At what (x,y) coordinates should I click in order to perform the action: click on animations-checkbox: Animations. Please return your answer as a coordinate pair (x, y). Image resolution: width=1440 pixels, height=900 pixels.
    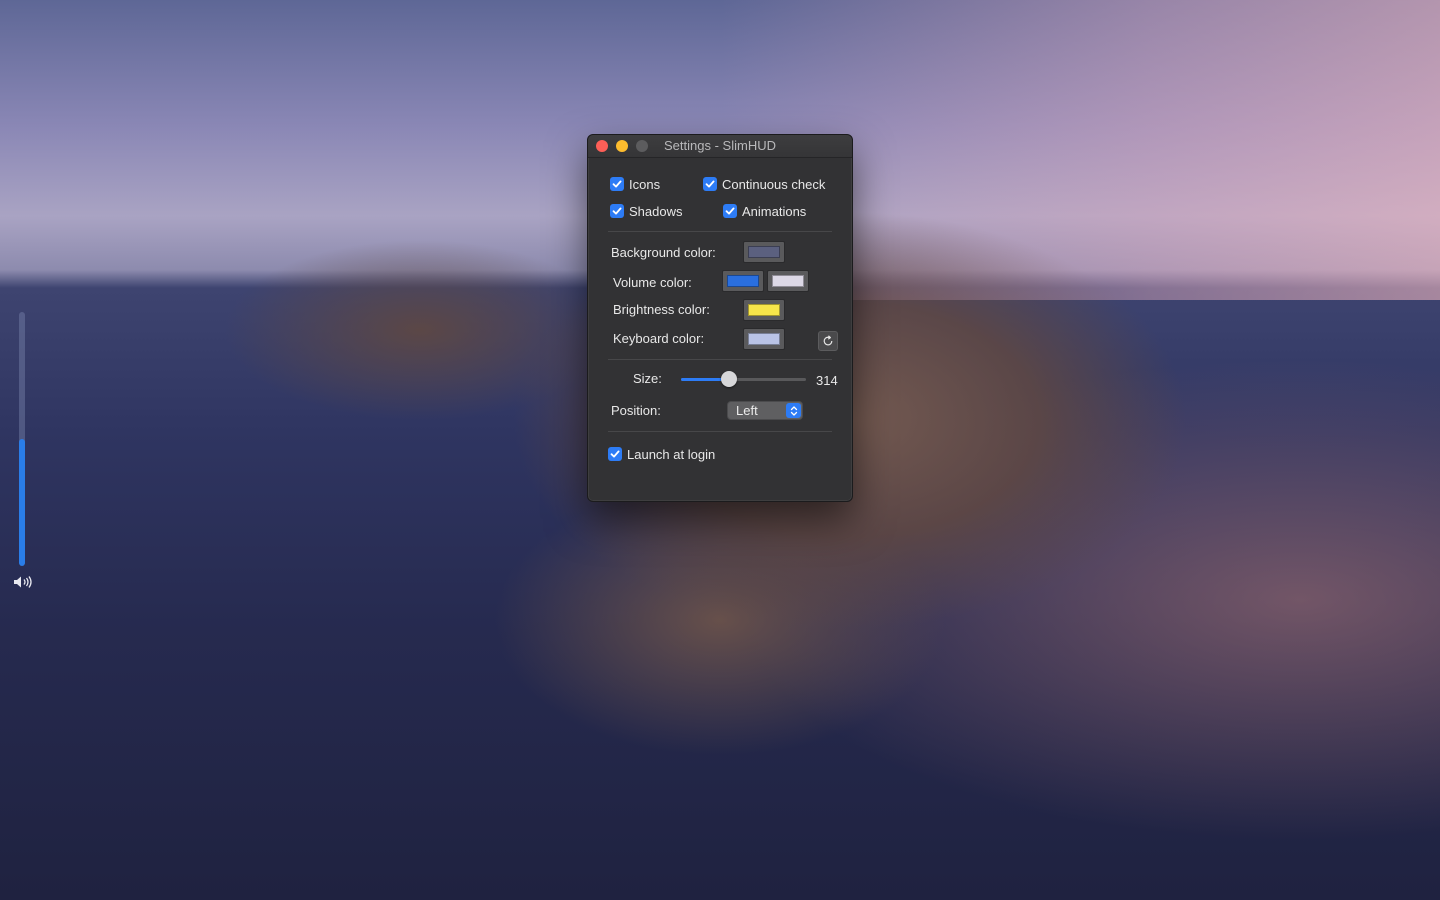
    Looking at the image, I should click on (764, 211).